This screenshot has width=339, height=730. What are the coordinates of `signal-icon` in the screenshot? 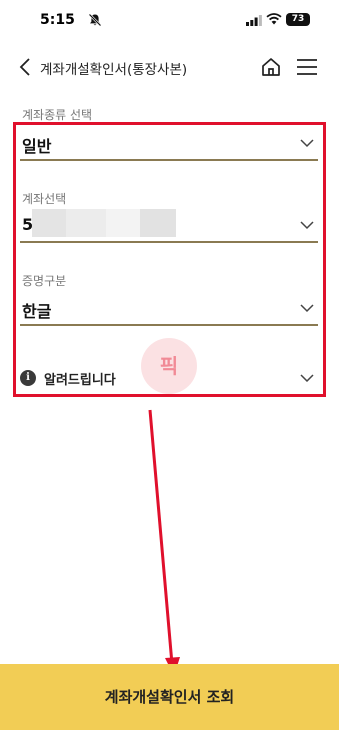 It's located at (254, 20).